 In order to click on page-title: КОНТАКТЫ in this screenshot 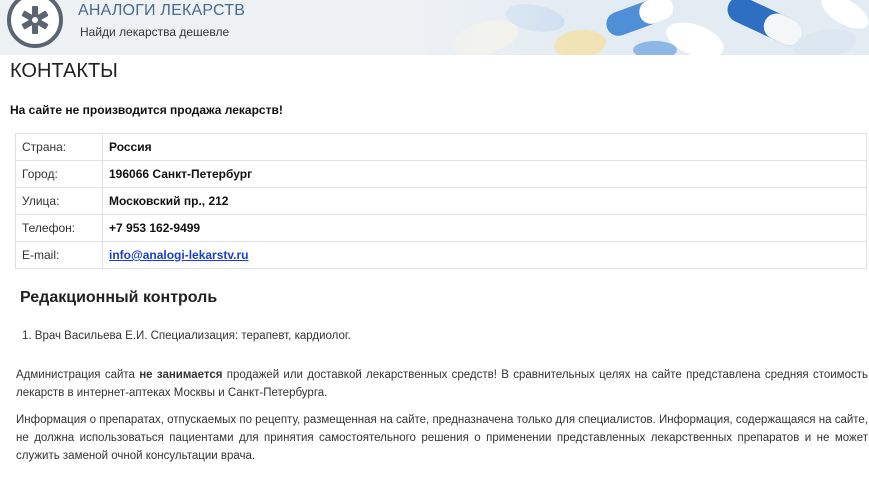, I will do `click(64, 71)`.